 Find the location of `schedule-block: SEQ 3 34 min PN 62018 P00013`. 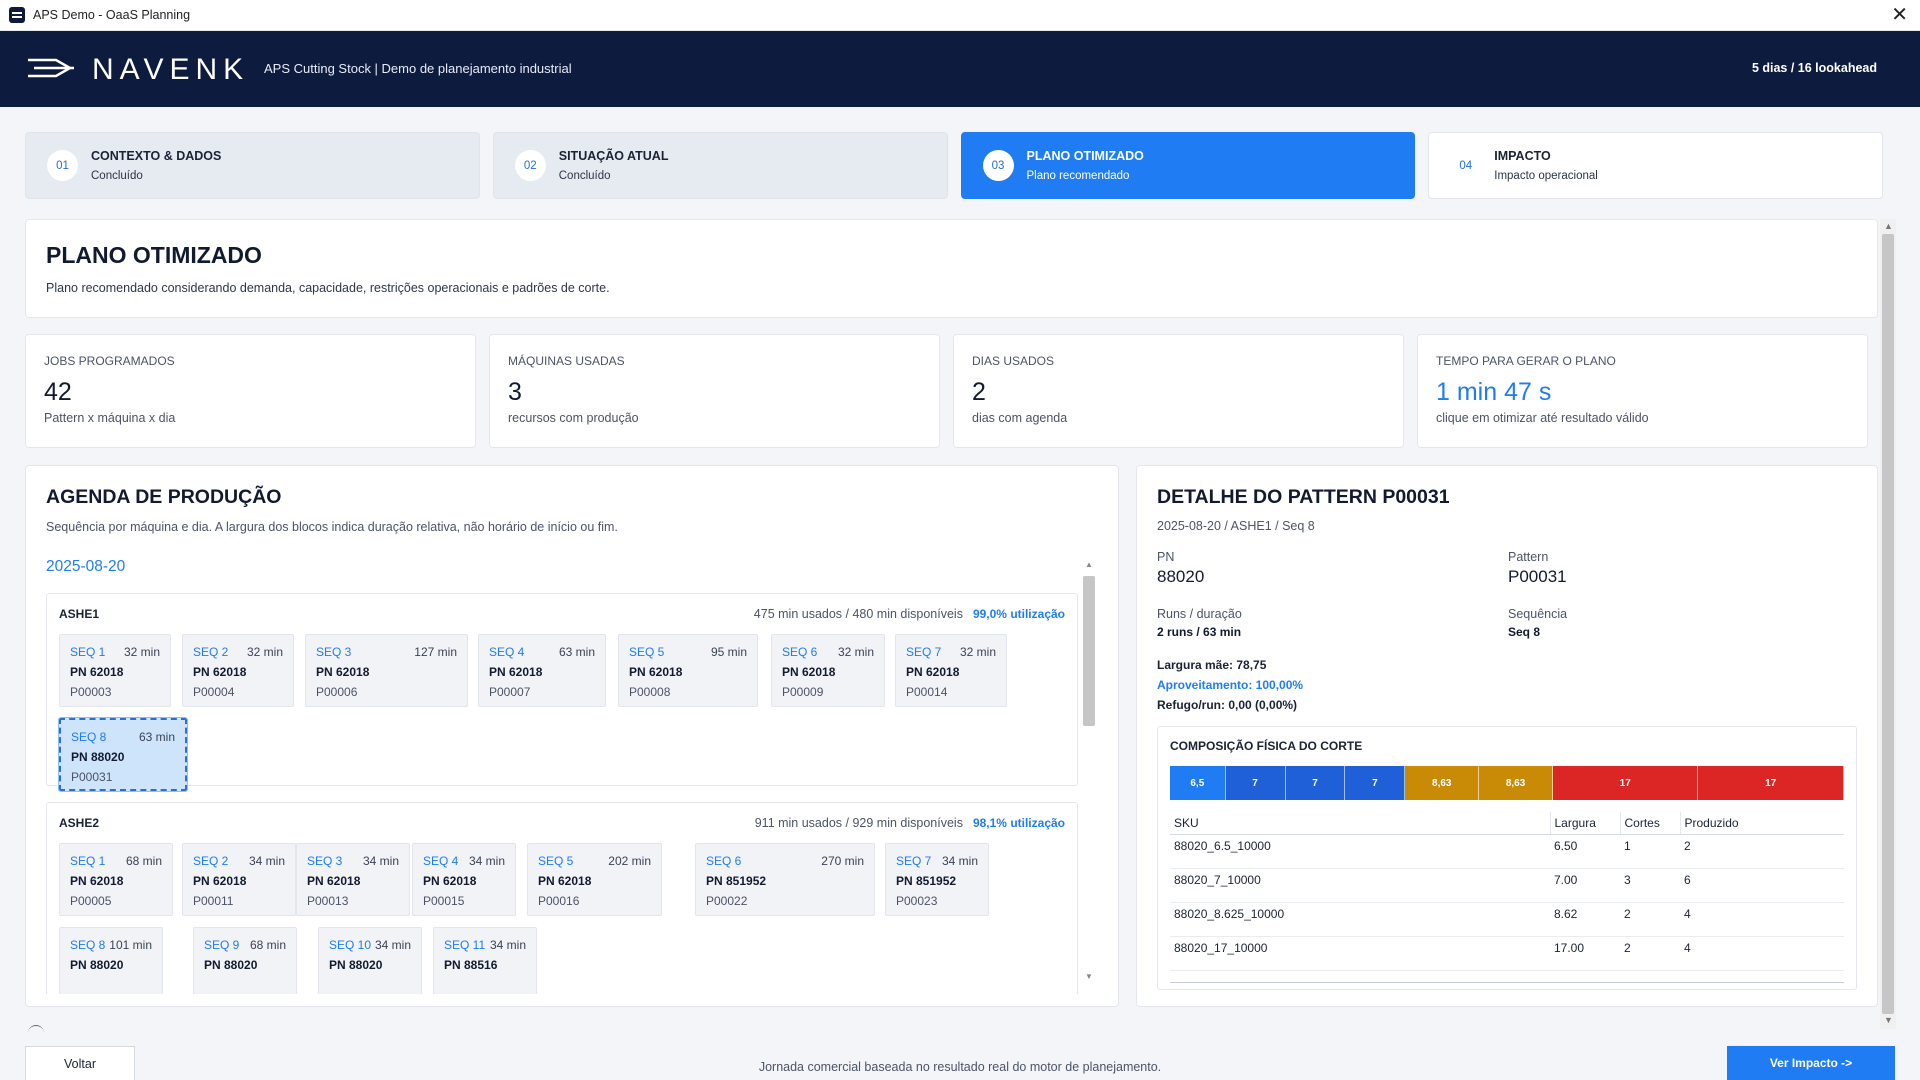

schedule-block: SEQ 3 34 min PN 62018 P00013 is located at coordinates (353, 879).